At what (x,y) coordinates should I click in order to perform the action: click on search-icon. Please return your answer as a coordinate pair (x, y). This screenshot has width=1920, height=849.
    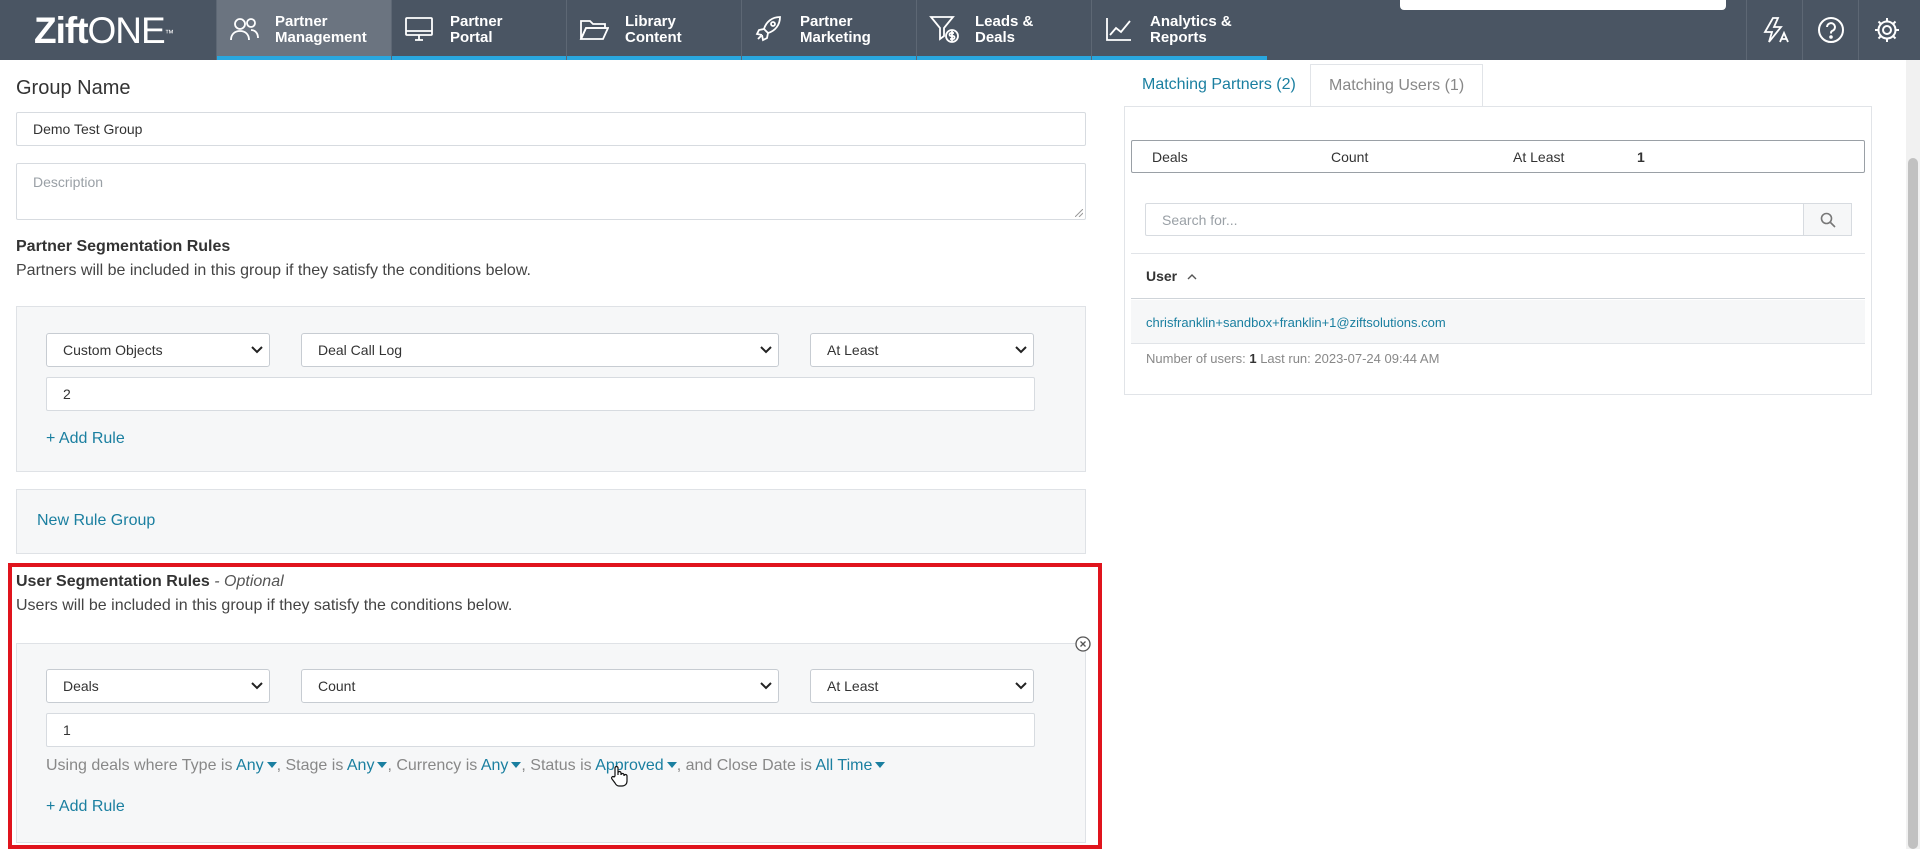
    Looking at the image, I should click on (1828, 220).